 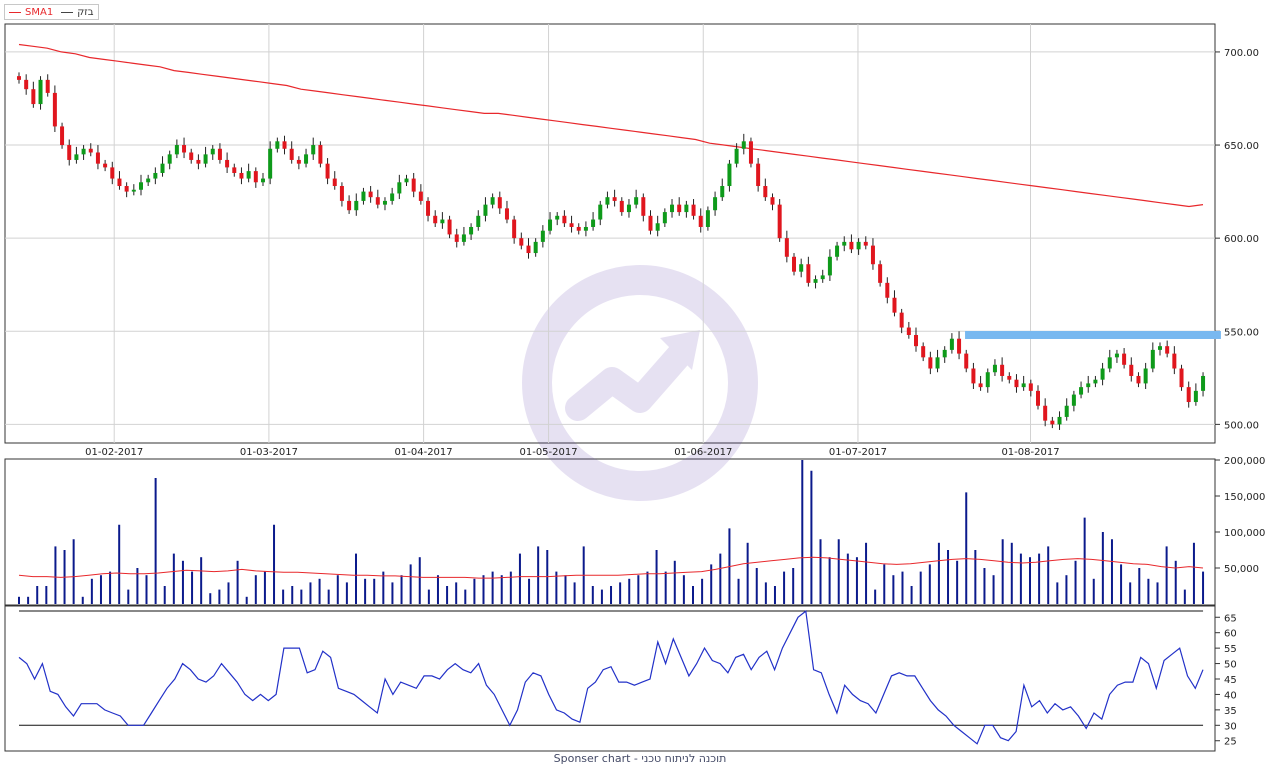 What do you see at coordinates (85, 12) in the screenshot?
I see `legend-symbol-label: בזק` at bounding box center [85, 12].